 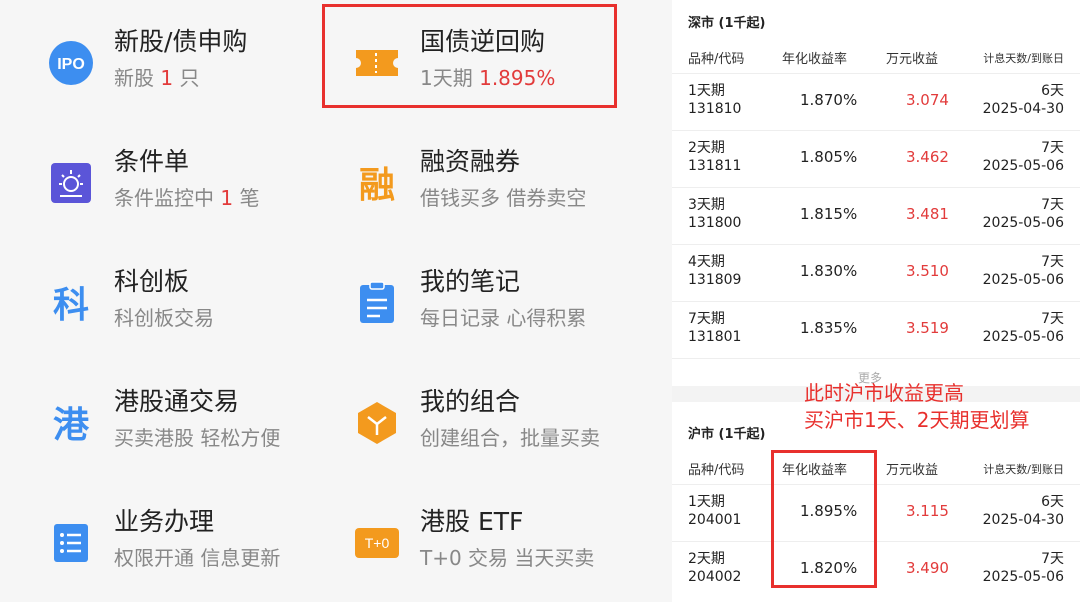 I want to click on menu-title: 我的组合, so click(x=470, y=401).